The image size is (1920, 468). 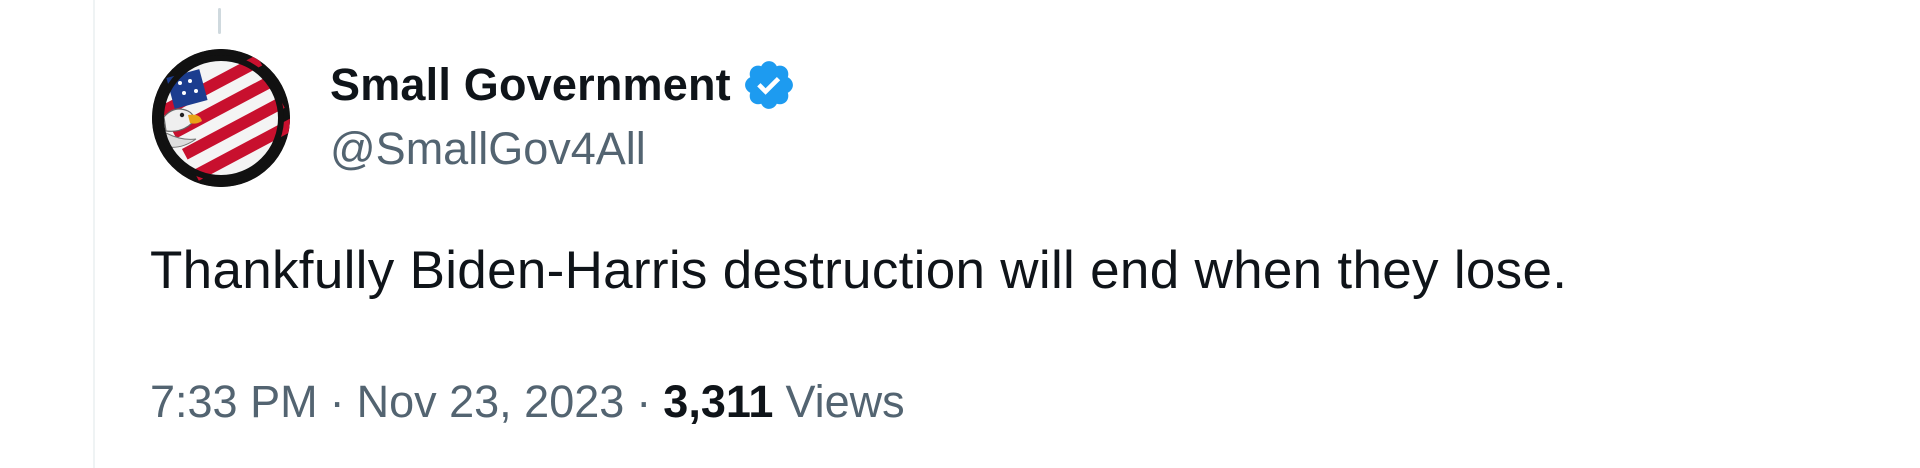 What do you see at coordinates (844, 402) in the screenshot?
I see `views-label: Views` at bounding box center [844, 402].